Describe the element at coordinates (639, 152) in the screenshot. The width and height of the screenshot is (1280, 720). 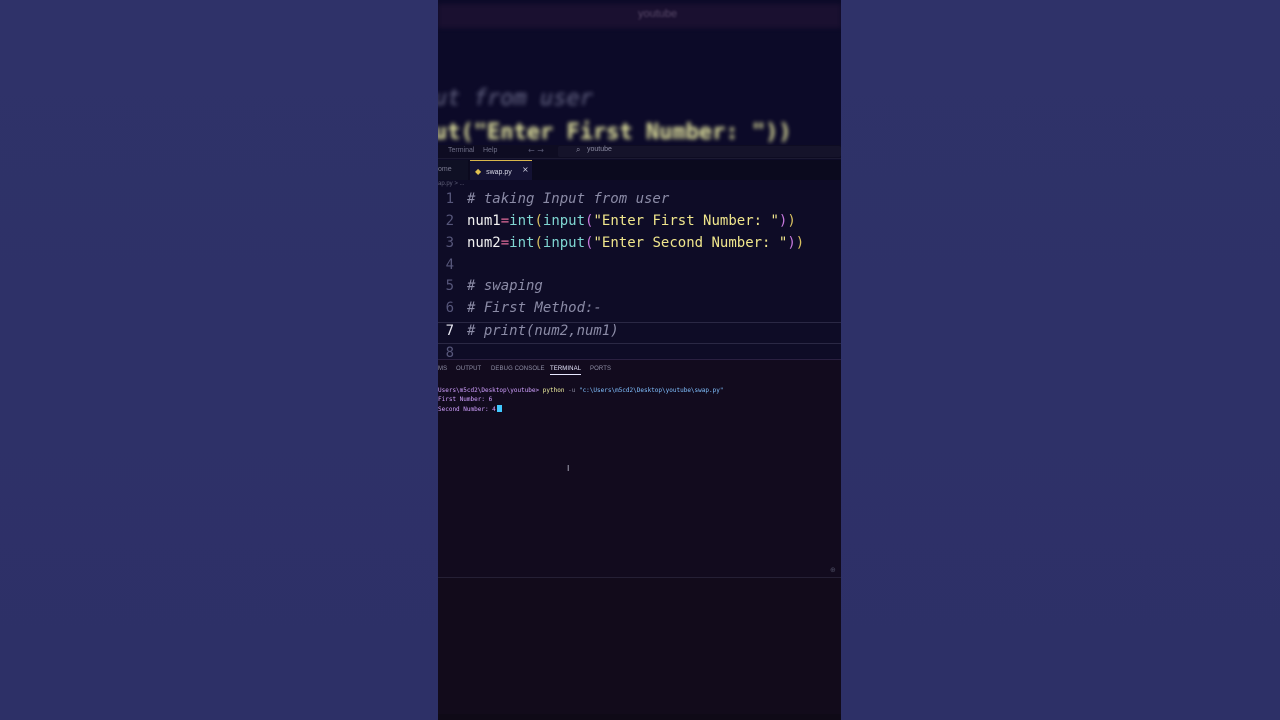
I see `title-bar: Terminal Help ← → ⌕ youtube` at that location.